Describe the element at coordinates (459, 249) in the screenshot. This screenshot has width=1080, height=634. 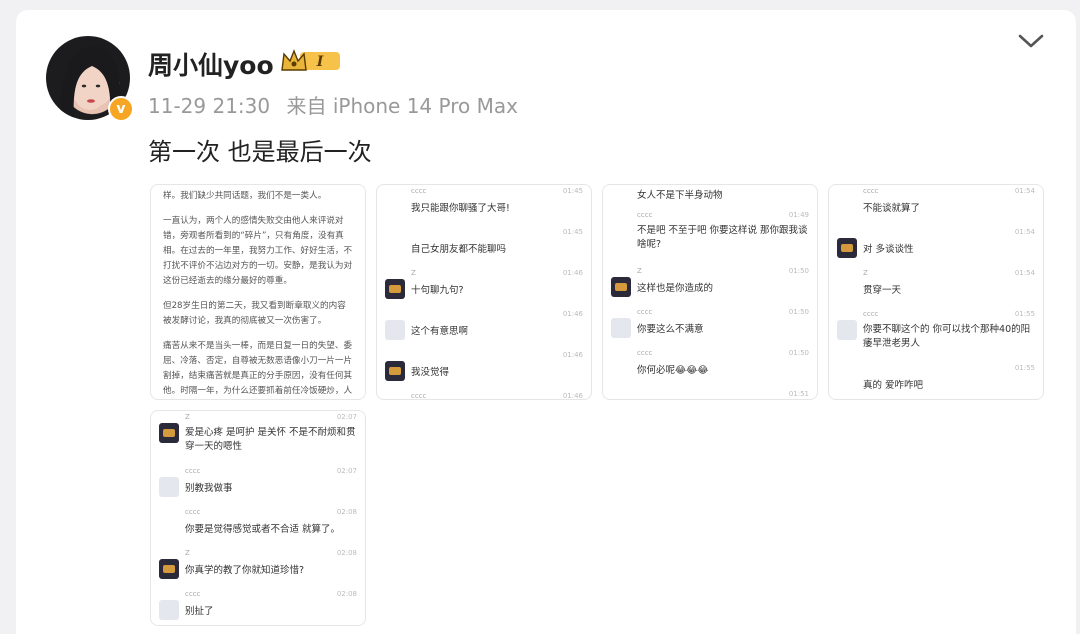
I see `chat-text: 自己女朋友都不能聊吗` at that location.